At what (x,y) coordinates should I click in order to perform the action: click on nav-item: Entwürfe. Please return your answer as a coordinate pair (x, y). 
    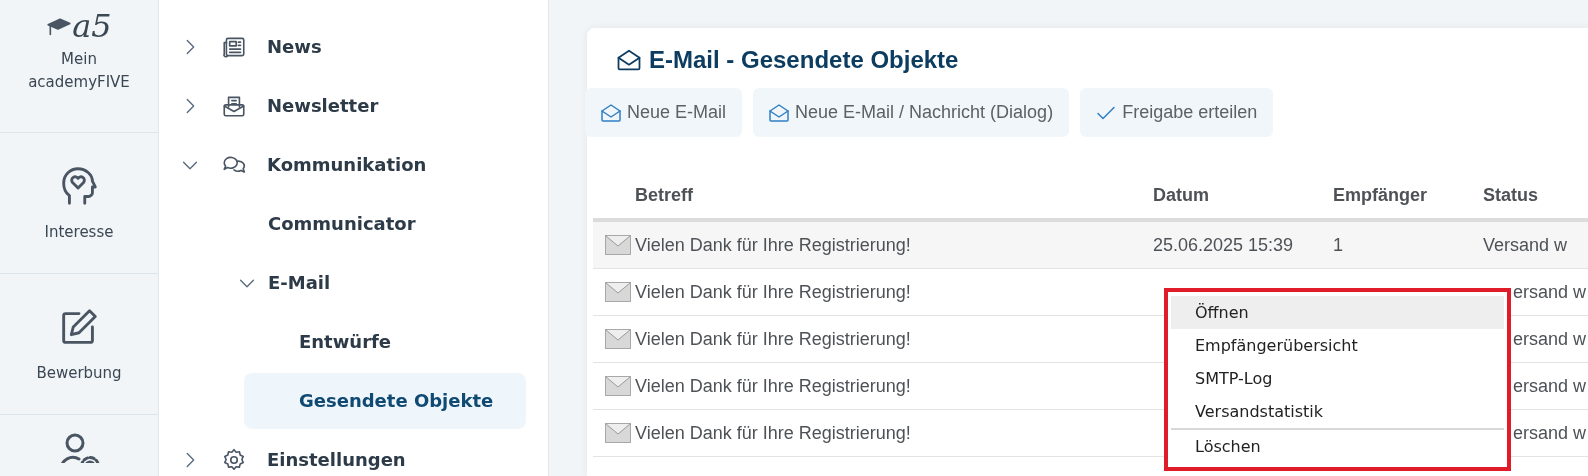
    Looking at the image, I should click on (385, 341).